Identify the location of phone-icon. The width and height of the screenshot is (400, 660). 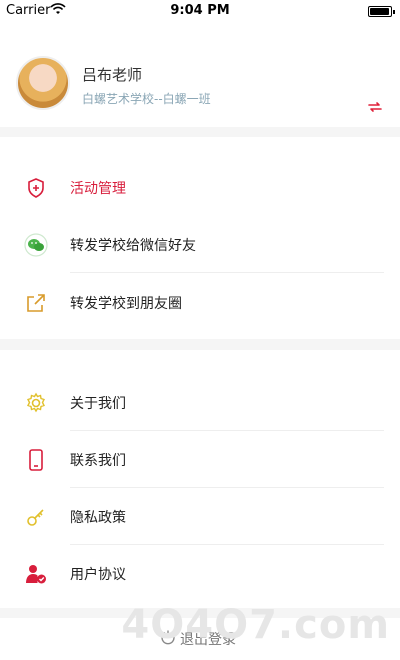
(36, 460).